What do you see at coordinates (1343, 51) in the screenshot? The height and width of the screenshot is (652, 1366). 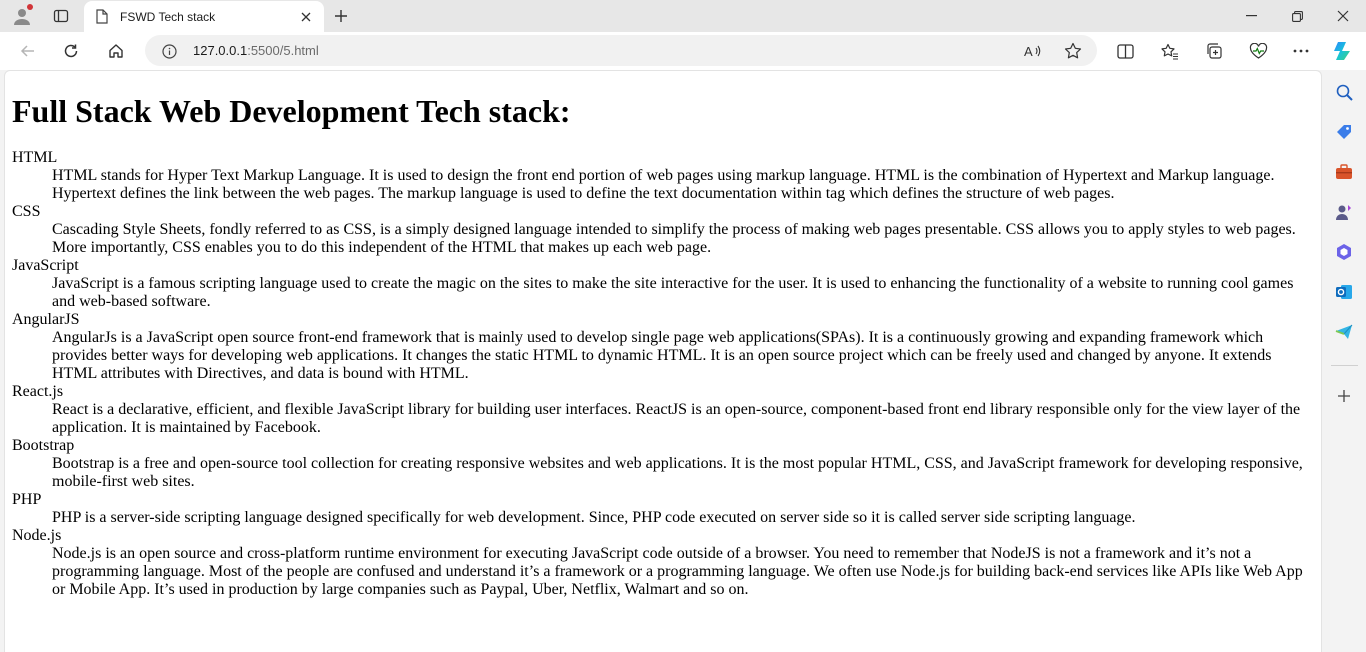 I see `copilot-icon` at bounding box center [1343, 51].